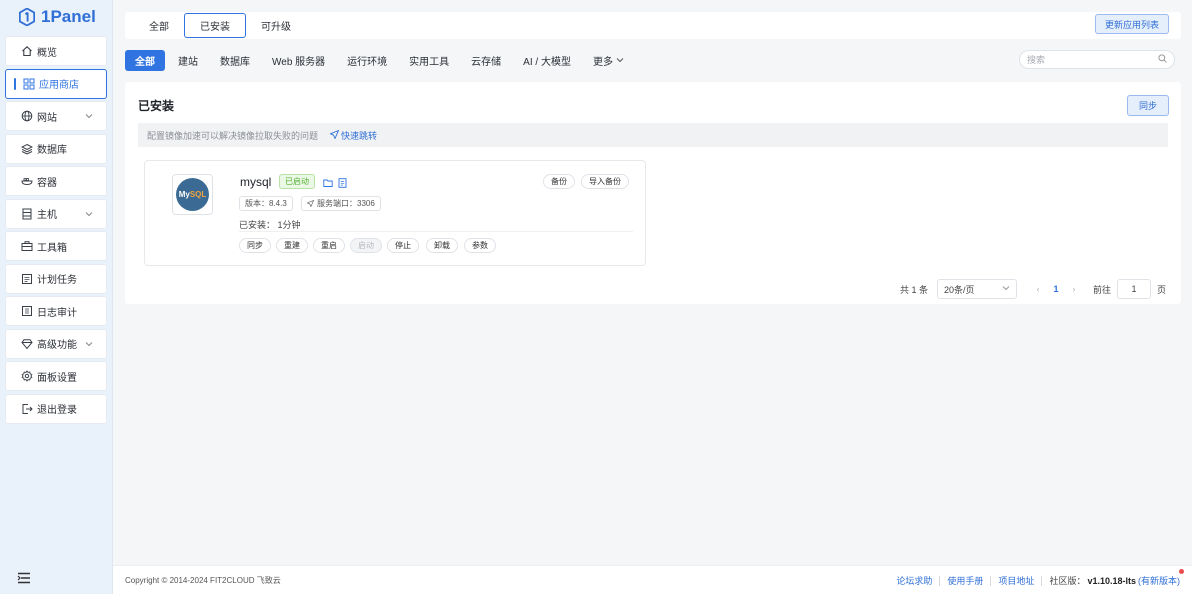 This screenshot has height=594, width=1192. I want to click on tip-text: 配置镜像加速可以解决镜像拉取失败的问题, so click(233, 135).